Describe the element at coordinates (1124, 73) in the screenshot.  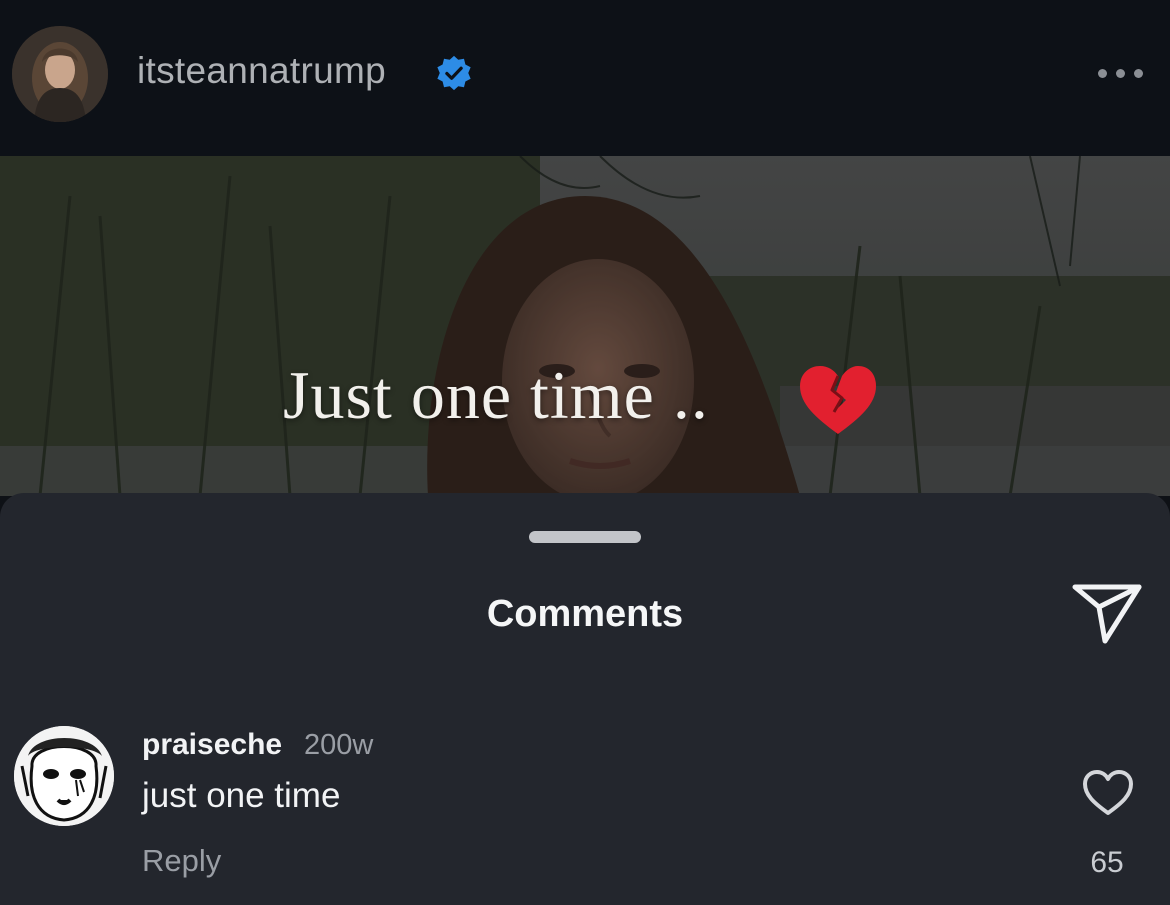
I see `more-options-icon` at that location.